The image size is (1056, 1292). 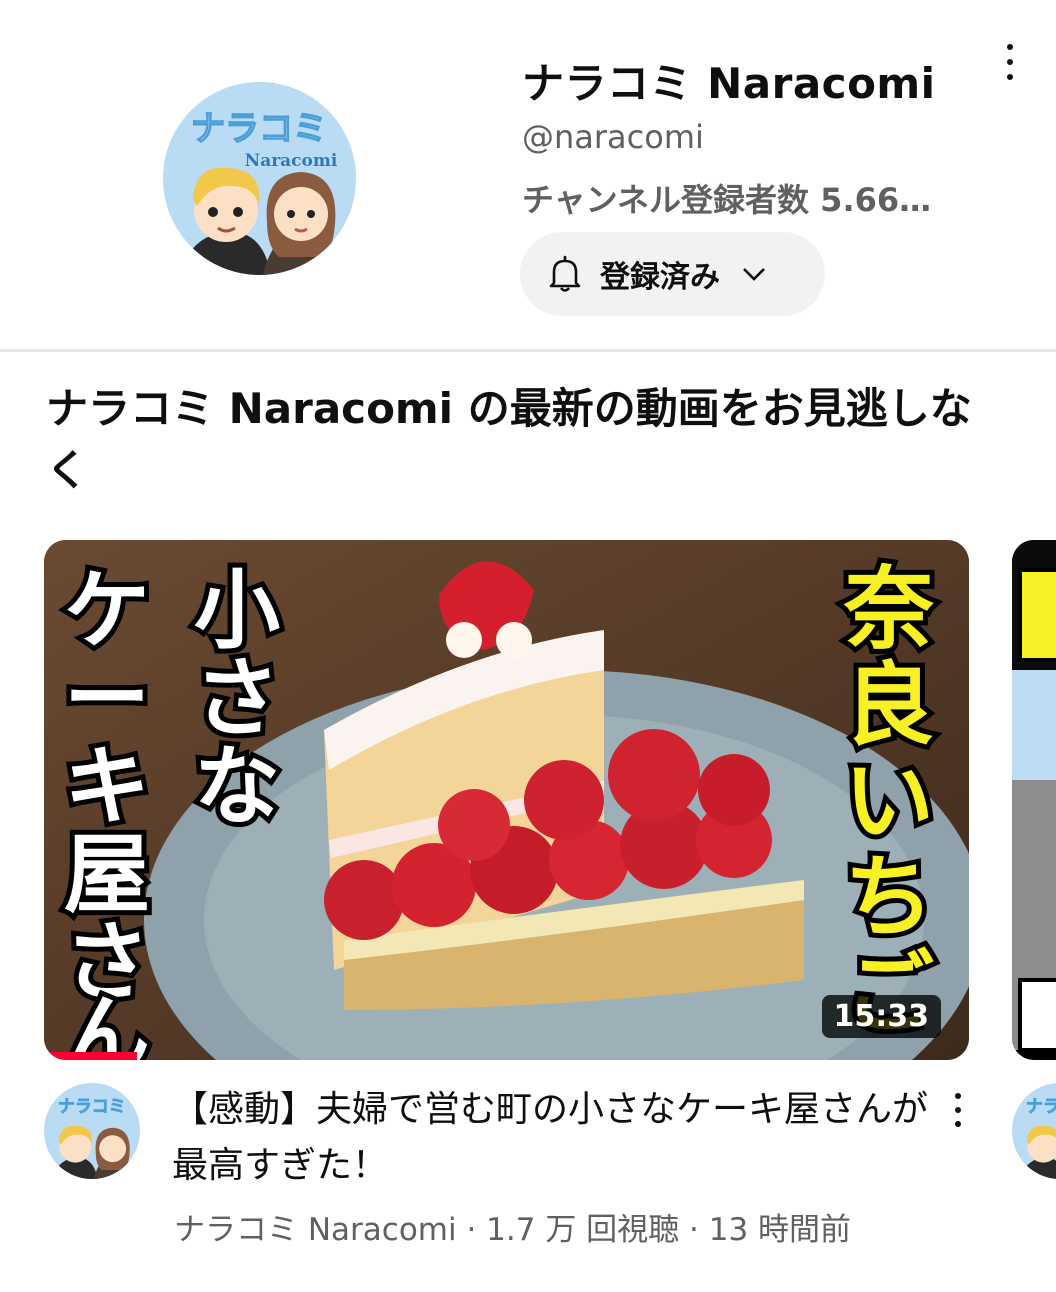 I want to click on chevron-down-icon, so click(x=754, y=274).